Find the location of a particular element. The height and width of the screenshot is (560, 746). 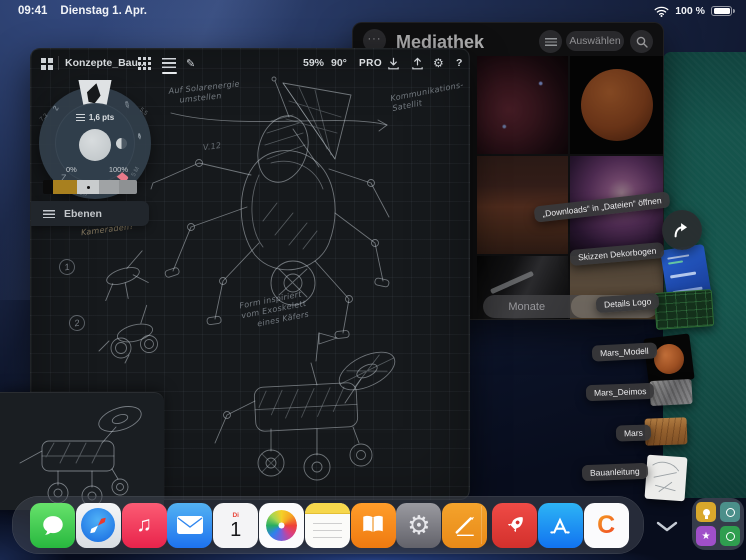

pen-settings-button: ✎ is located at coordinates (190, 63).